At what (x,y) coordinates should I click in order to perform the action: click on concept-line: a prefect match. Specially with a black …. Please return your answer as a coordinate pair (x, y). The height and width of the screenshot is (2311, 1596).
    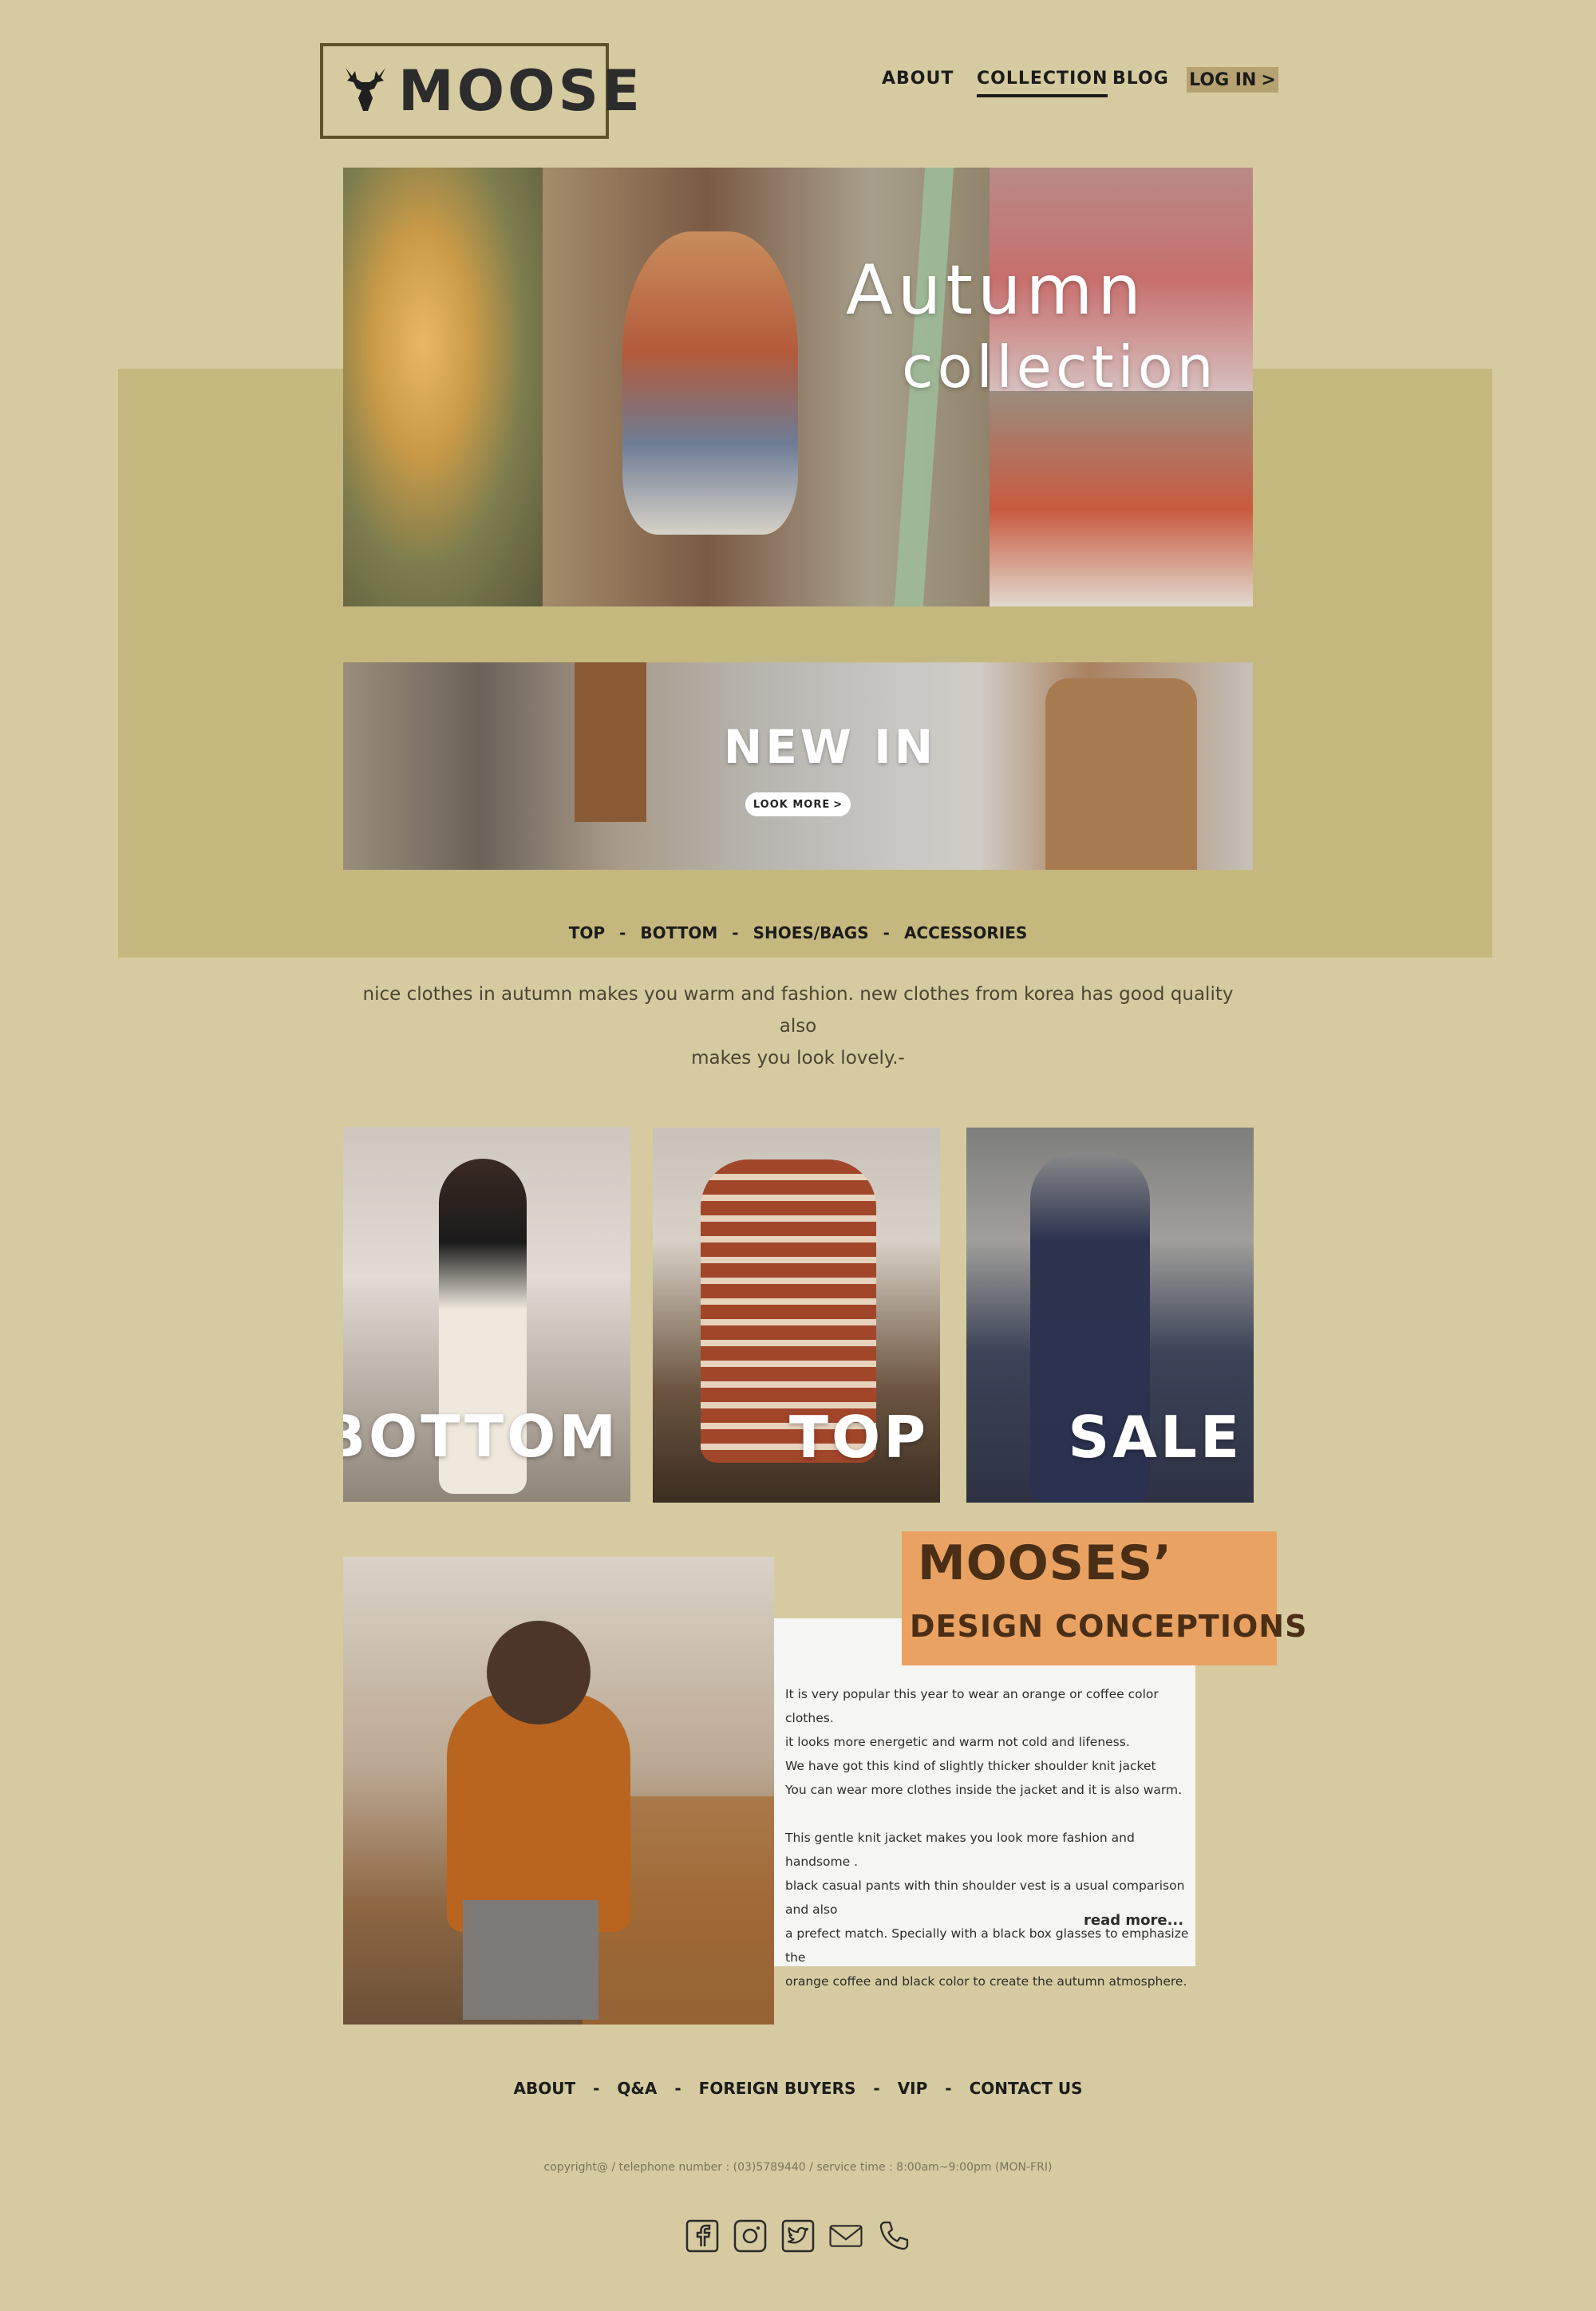
    Looking at the image, I should click on (987, 1946).